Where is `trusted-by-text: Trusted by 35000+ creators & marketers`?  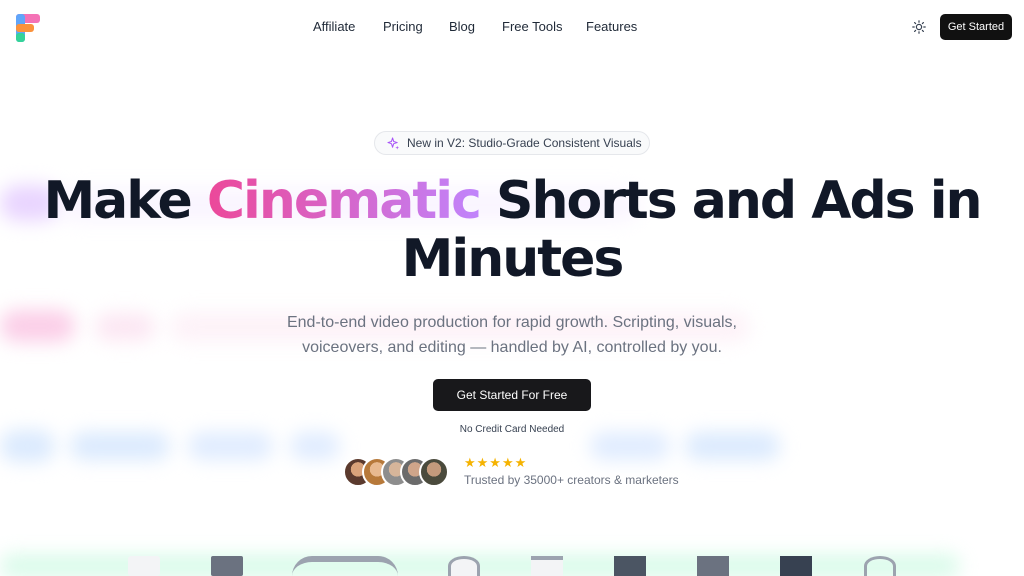 trusted-by-text: Trusted by 35000+ creators & marketers is located at coordinates (571, 480).